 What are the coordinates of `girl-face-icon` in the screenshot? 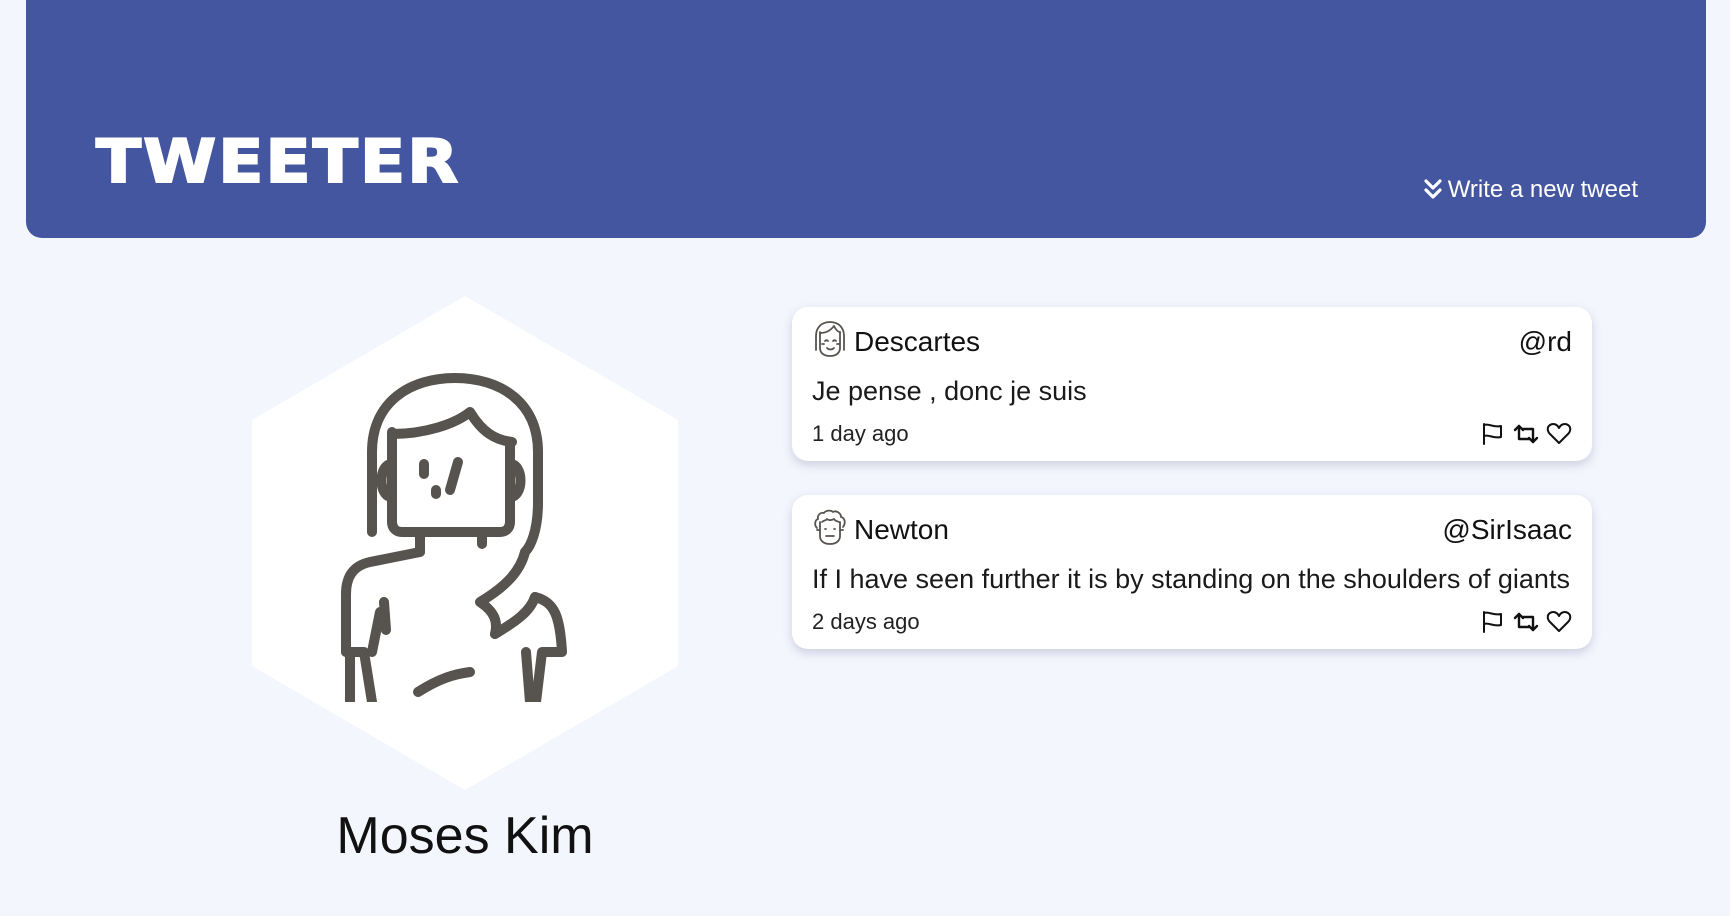 It's located at (830, 342).